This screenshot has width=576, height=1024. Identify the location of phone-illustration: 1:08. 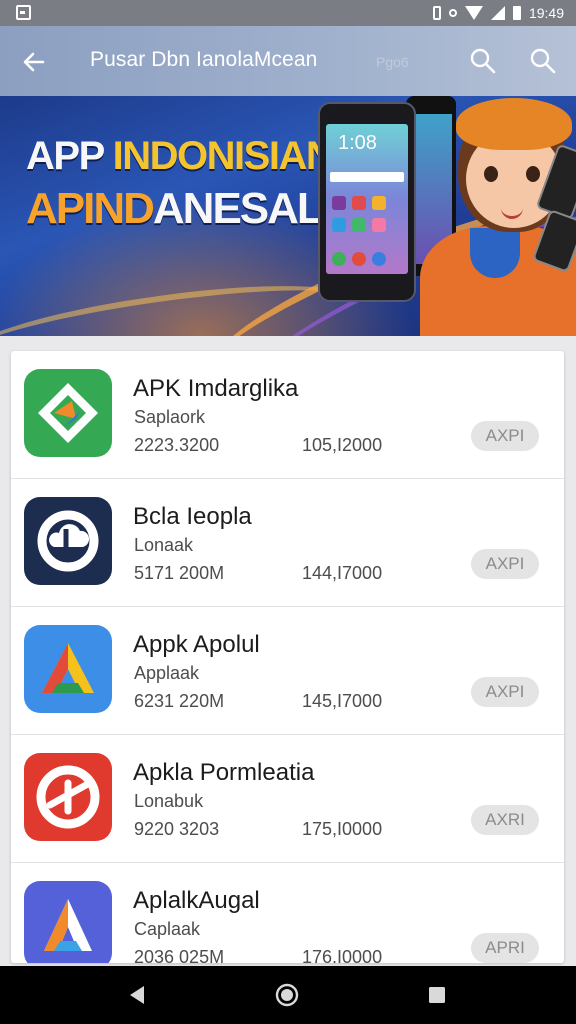
(367, 202).